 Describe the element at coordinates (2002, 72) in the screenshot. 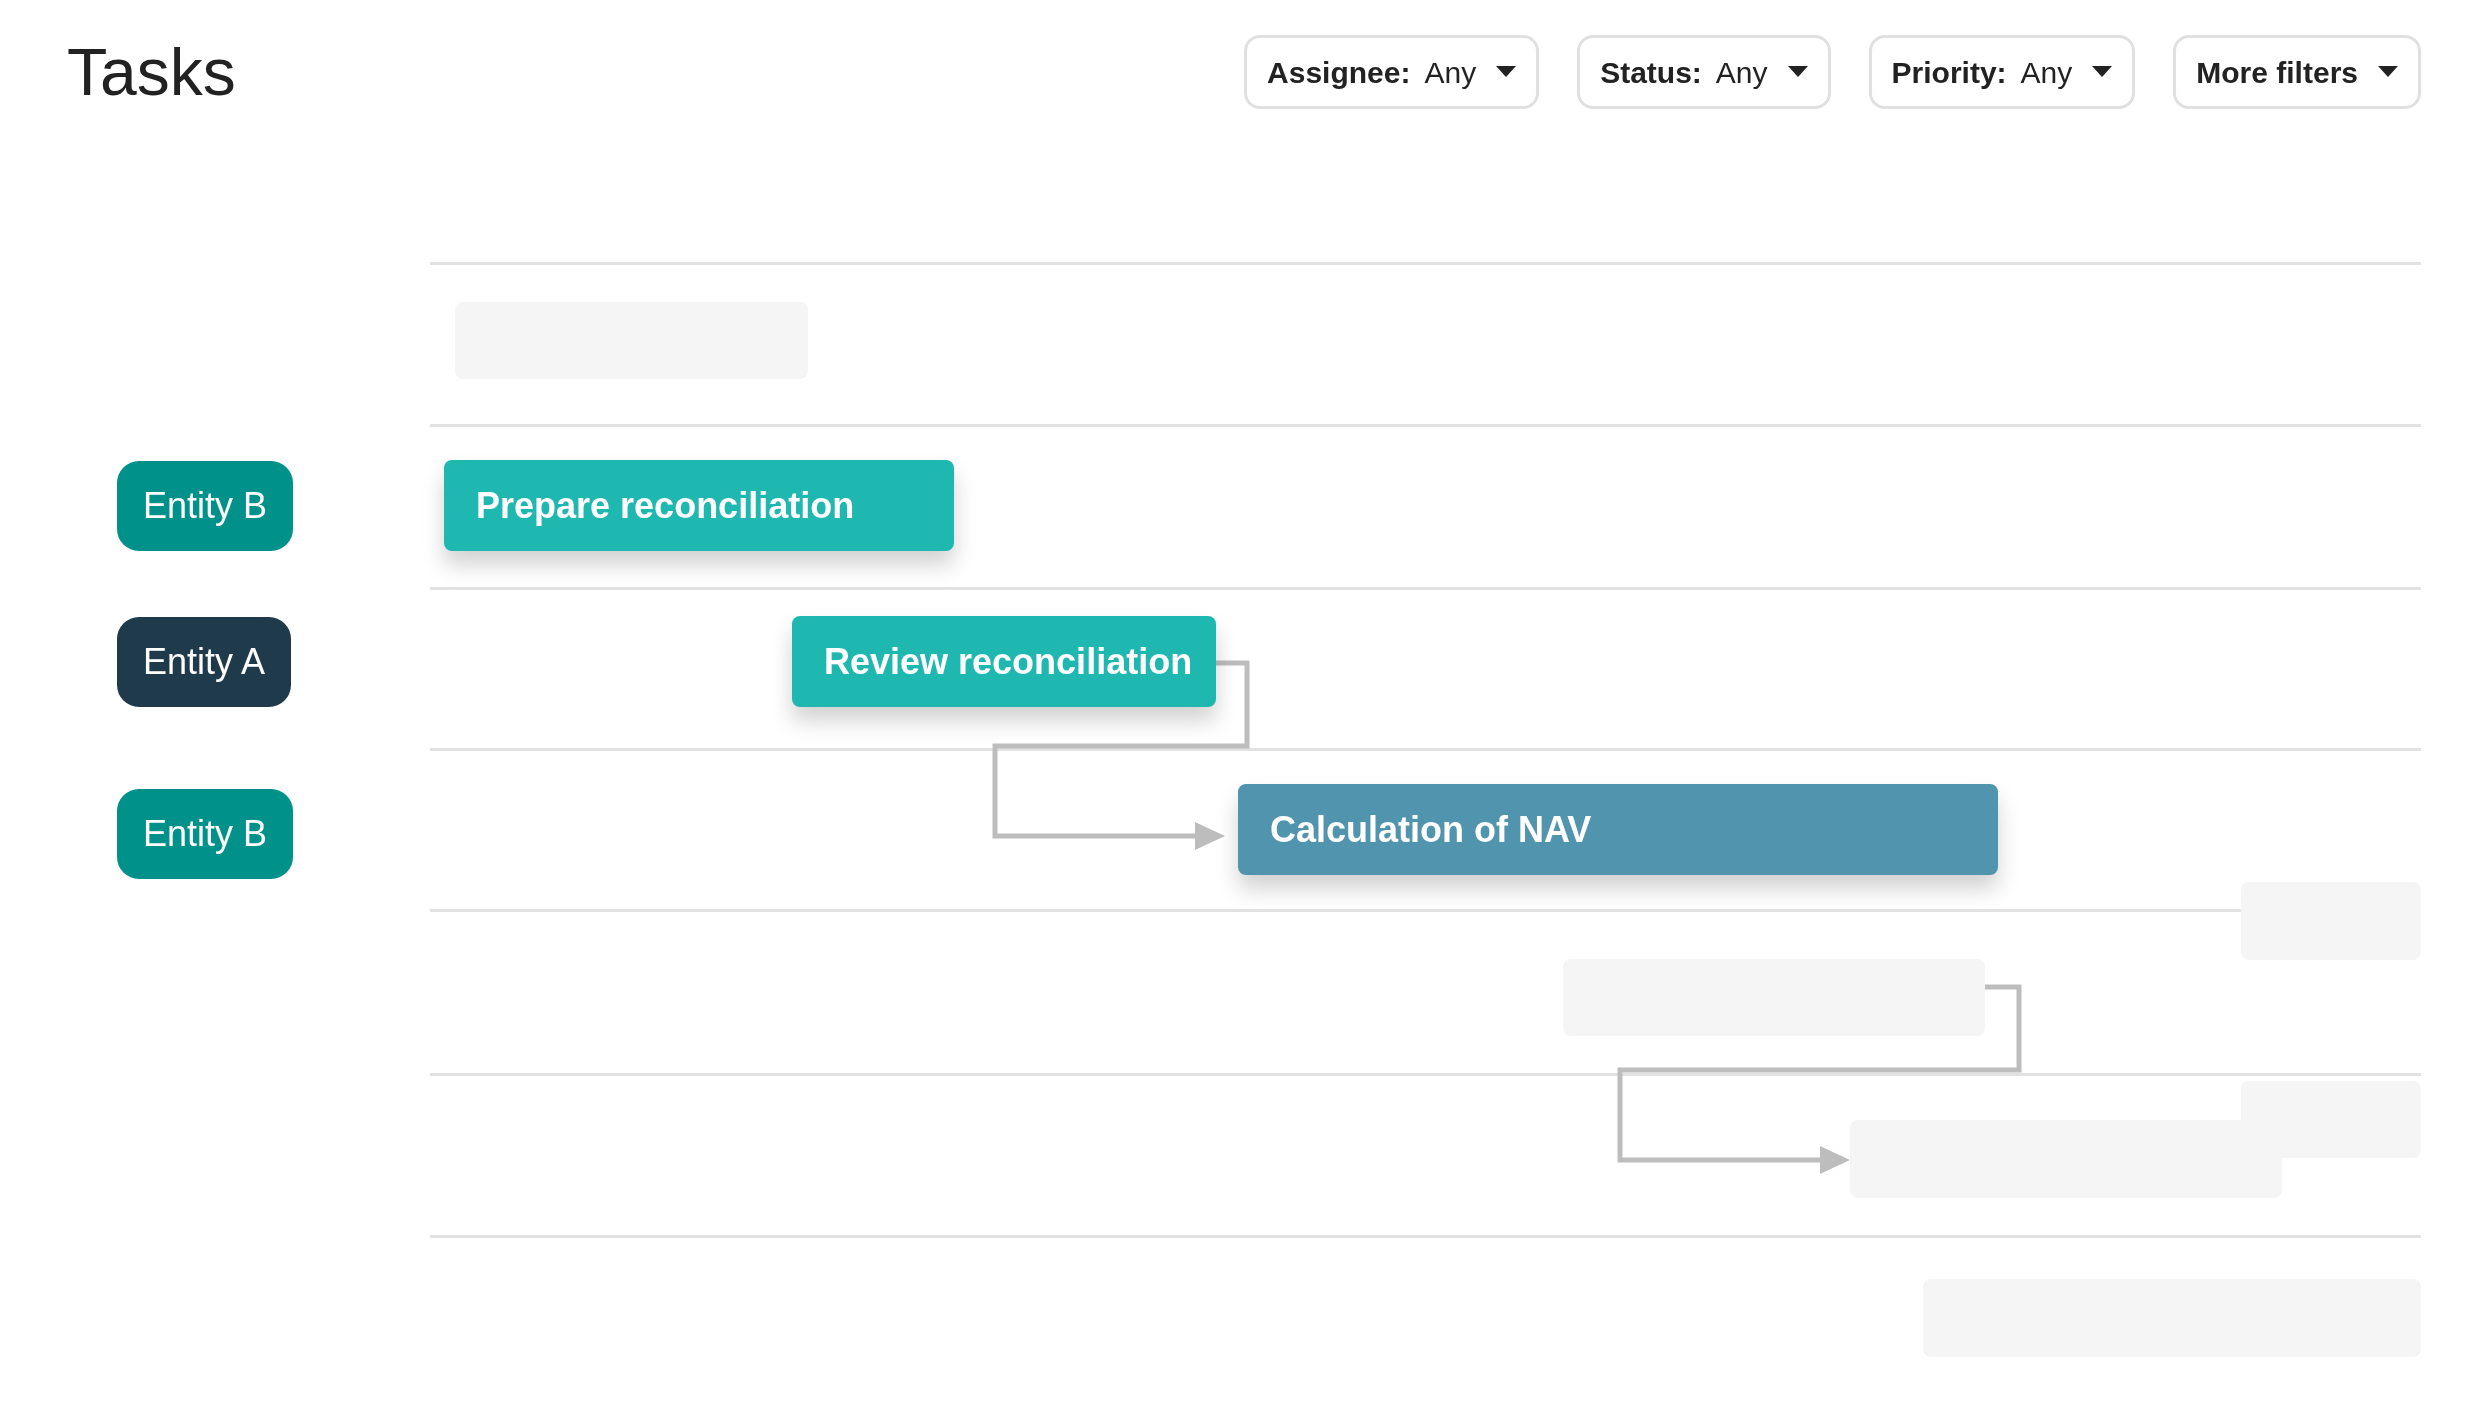

I see `filter-dropdown: Priority: Any` at that location.